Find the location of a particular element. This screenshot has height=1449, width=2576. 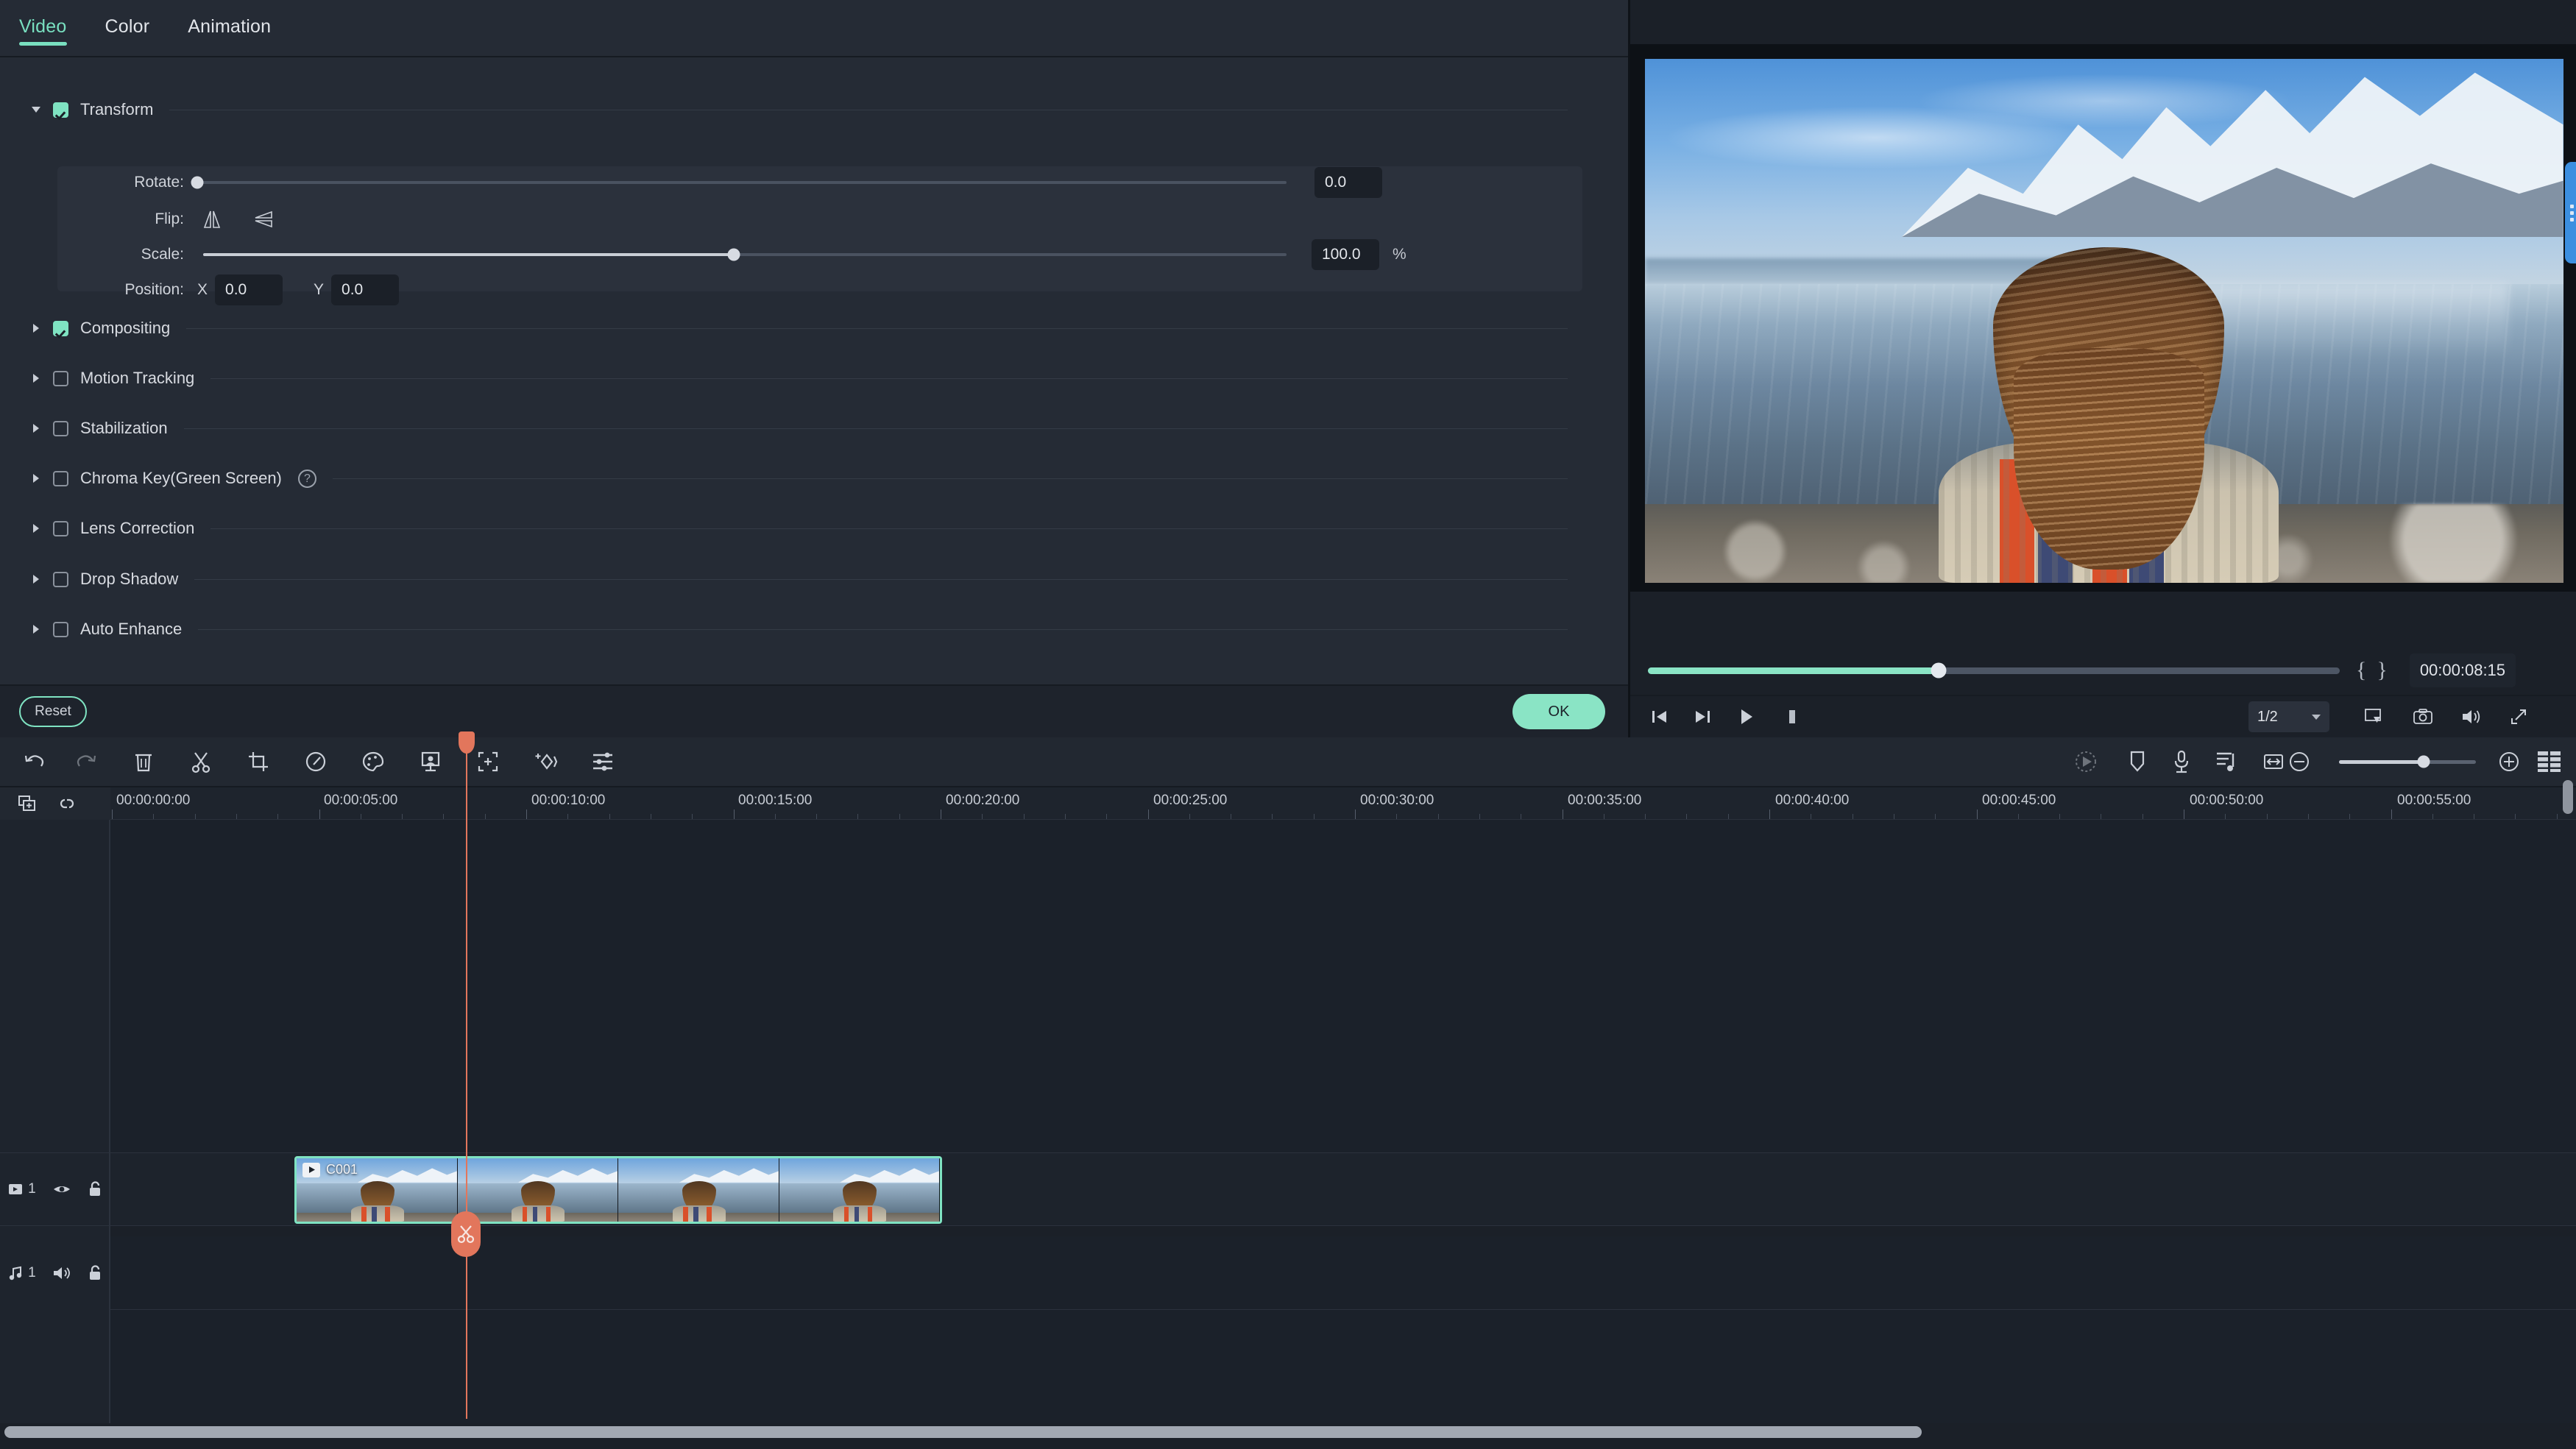

position-x-field: 0.0 is located at coordinates (249, 289).